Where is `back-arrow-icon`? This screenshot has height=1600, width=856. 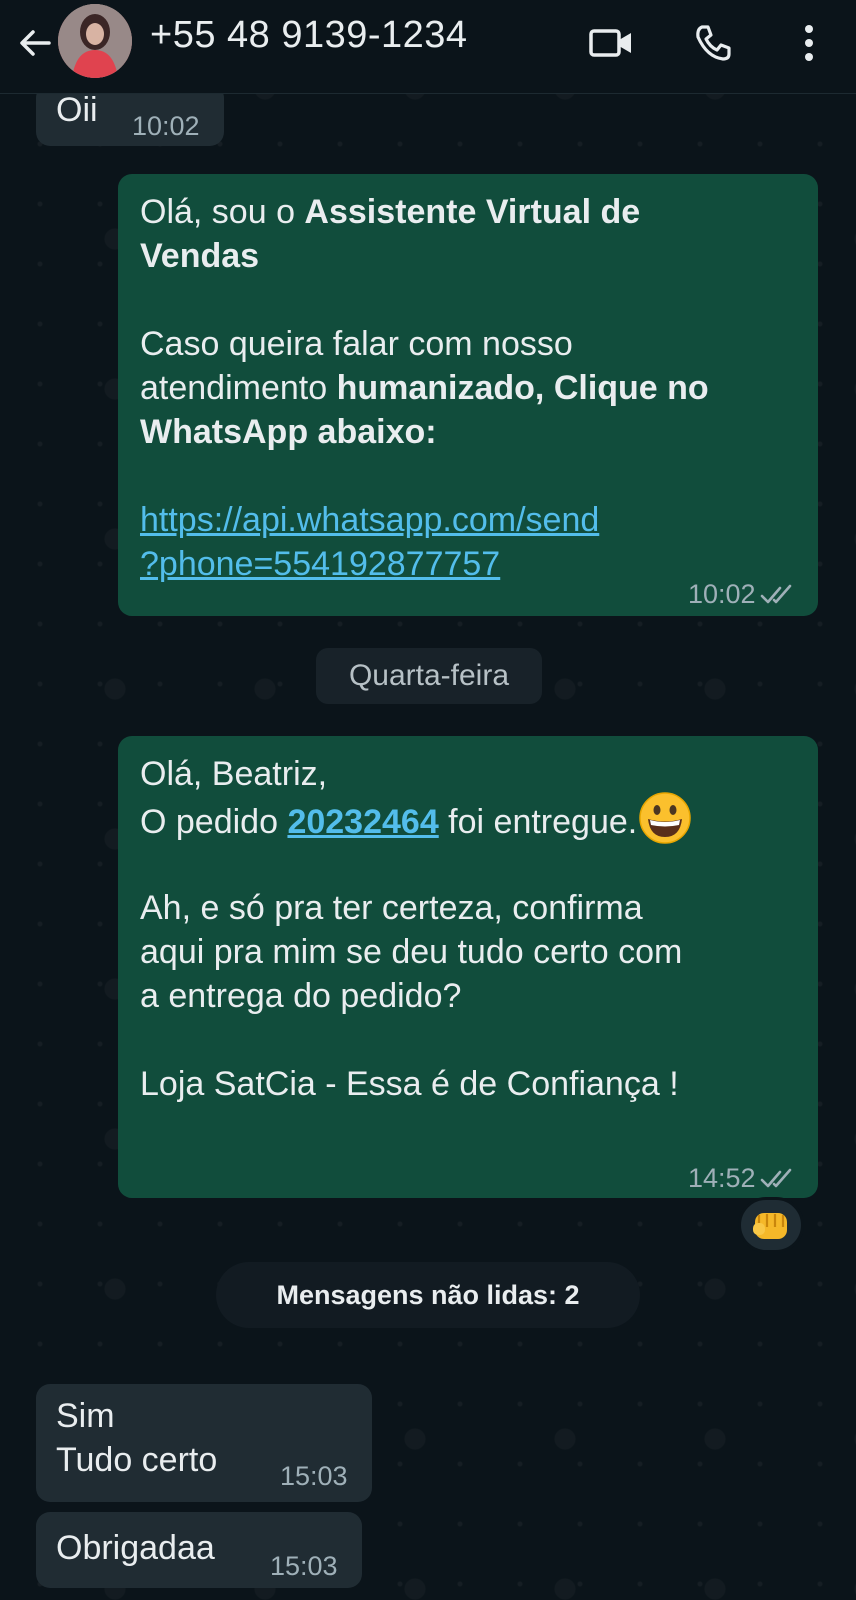 back-arrow-icon is located at coordinates (35, 43).